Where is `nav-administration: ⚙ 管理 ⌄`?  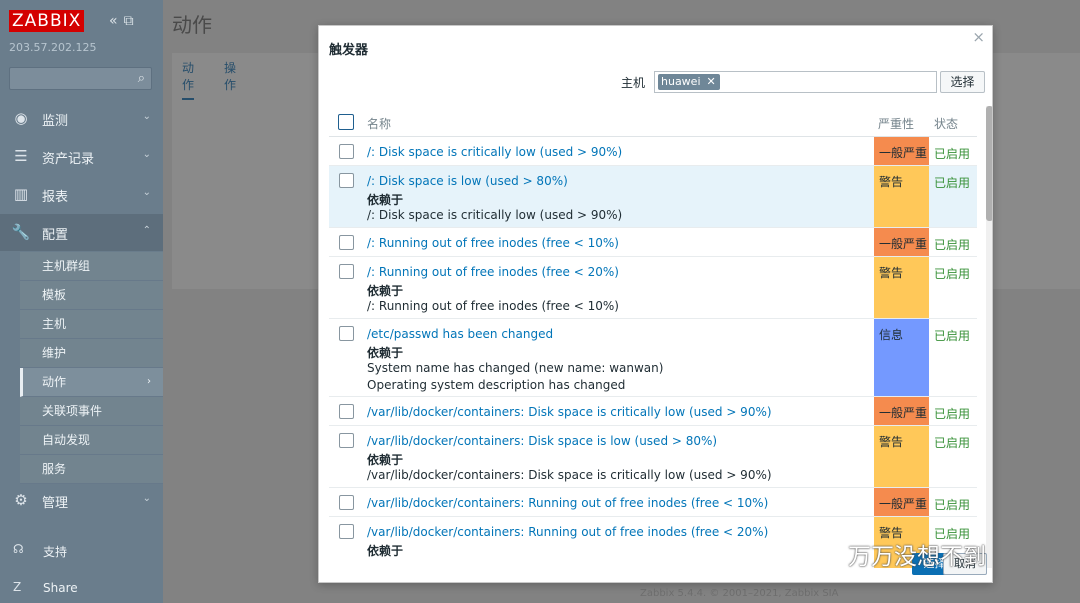 nav-administration: ⚙ 管理 ⌄ is located at coordinates (81, 500).